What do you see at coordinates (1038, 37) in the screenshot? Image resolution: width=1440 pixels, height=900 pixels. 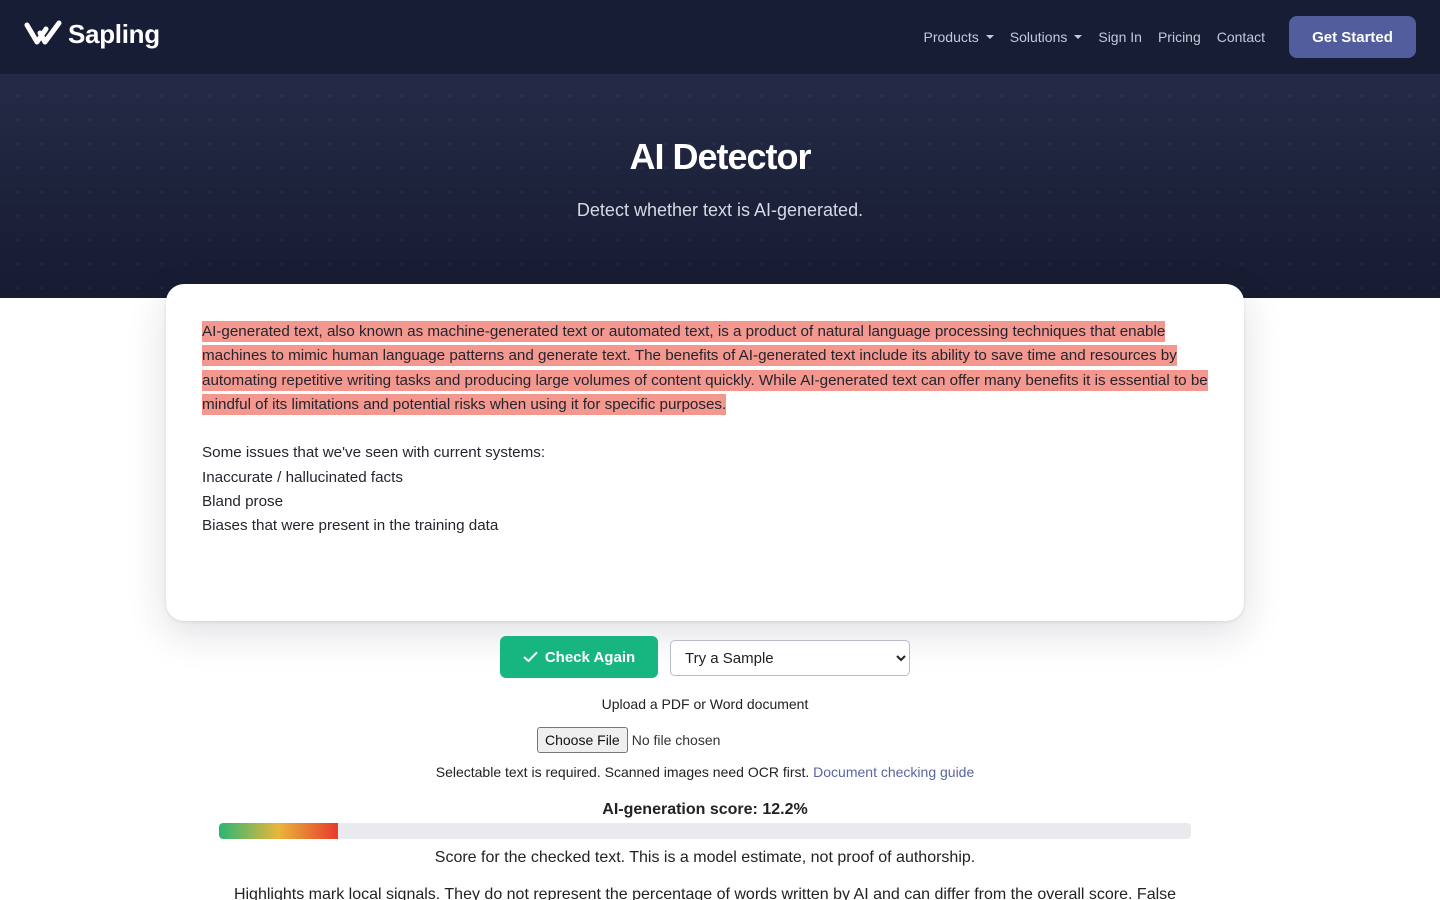 I see `nav-solutions-label: Solutions` at bounding box center [1038, 37].